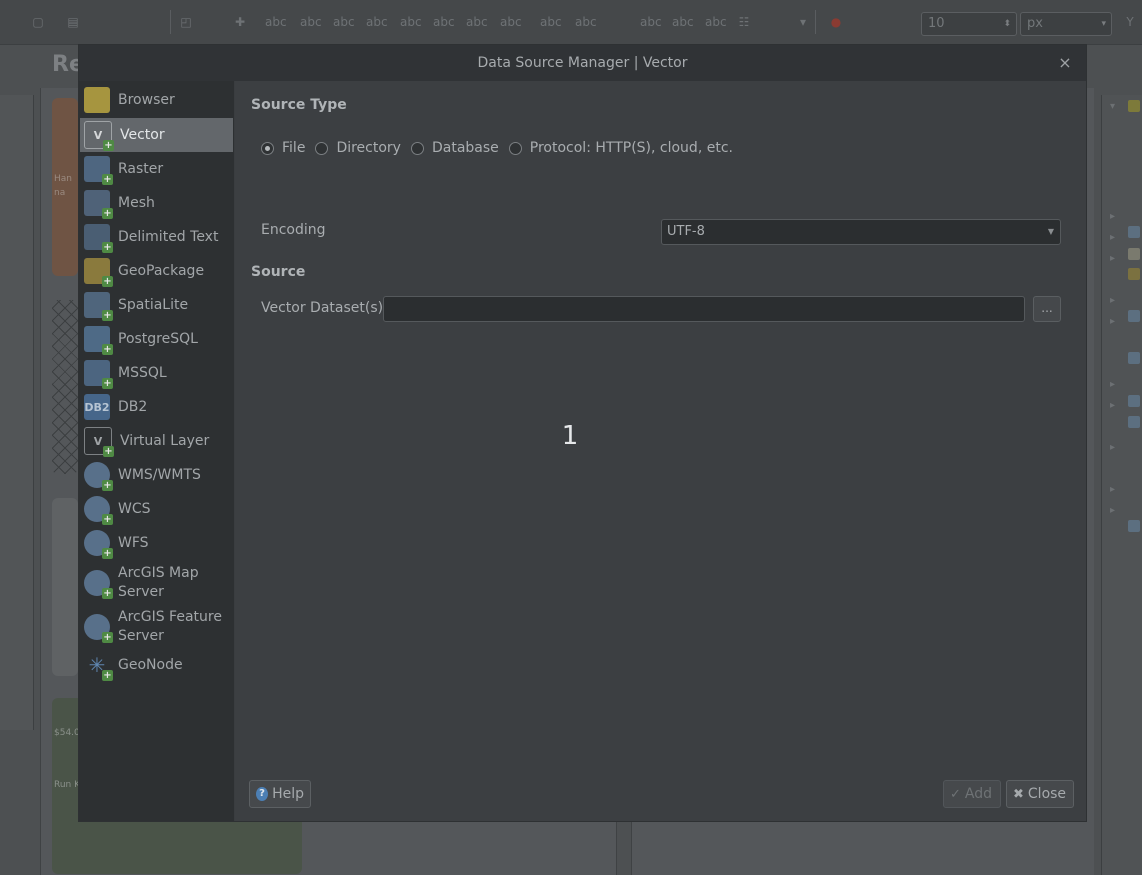  I want to click on radio-directory: Directory, so click(358, 148).